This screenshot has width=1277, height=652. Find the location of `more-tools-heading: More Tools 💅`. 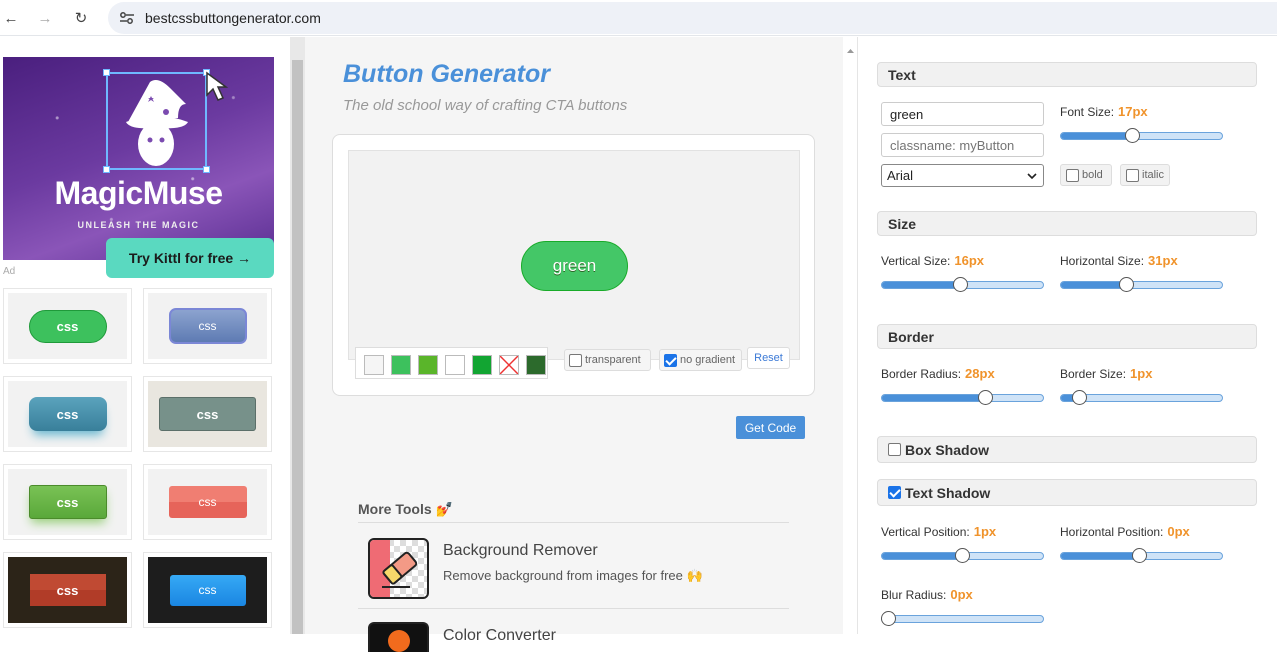

more-tools-heading: More Tools 💅 is located at coordinates (405, 509).